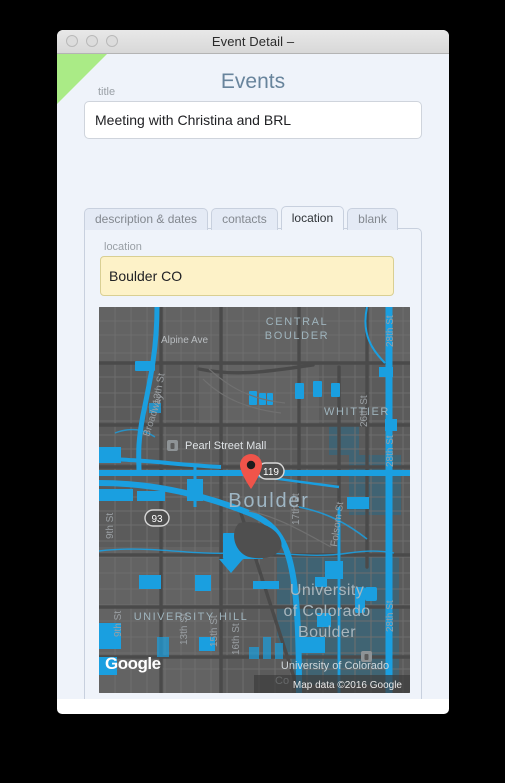  I want to click on map-attribution: Map data ©2016 Google, so click(332, 684).